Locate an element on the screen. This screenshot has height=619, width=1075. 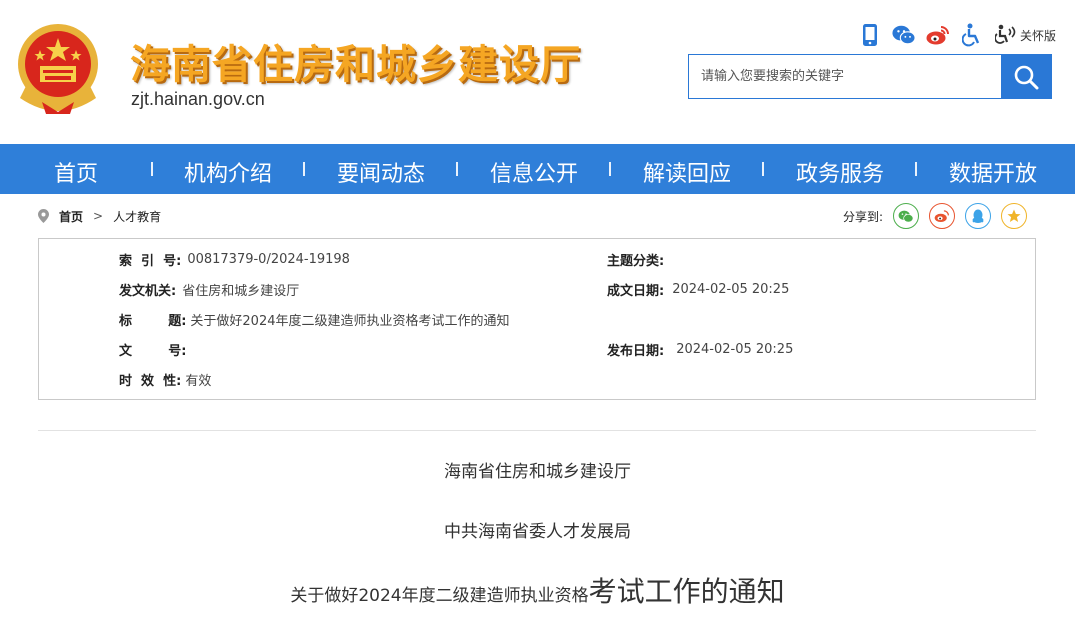
search-input is located at coordinates (845, 76).